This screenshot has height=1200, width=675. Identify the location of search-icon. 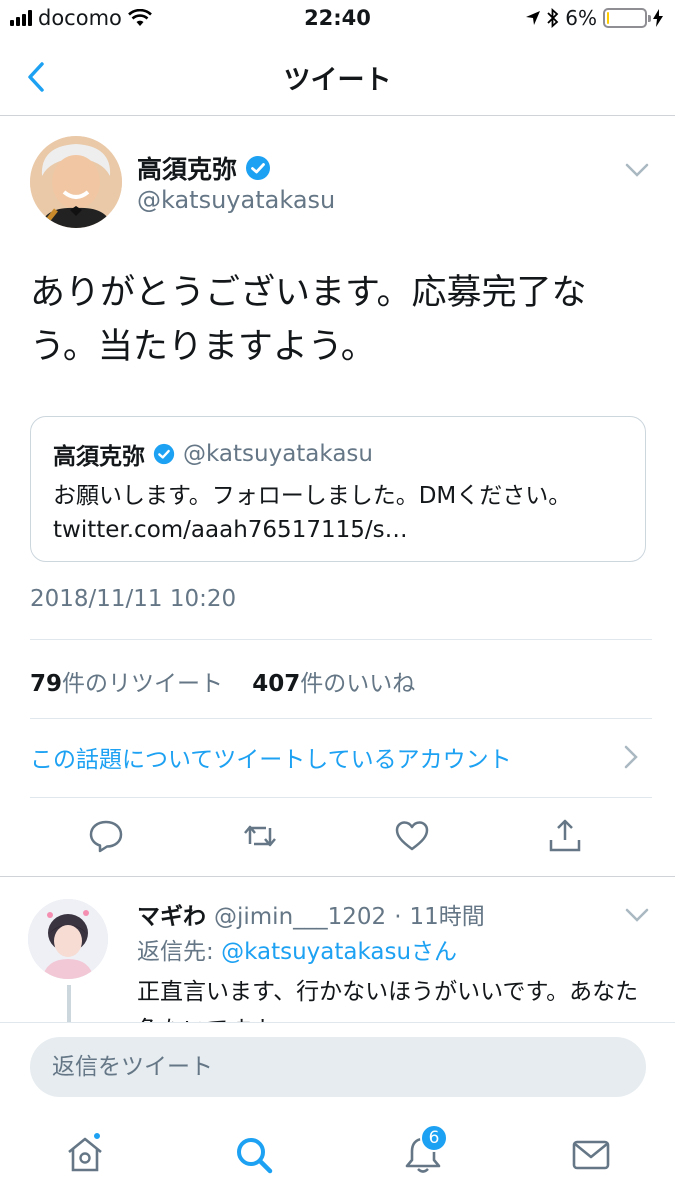
(255, 1156).